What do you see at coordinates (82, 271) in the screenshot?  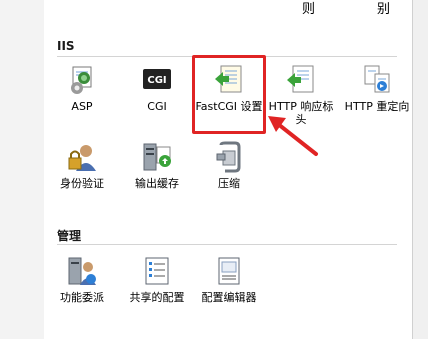 I see `feature-delegation-icon` at bounding box center [82, 271].